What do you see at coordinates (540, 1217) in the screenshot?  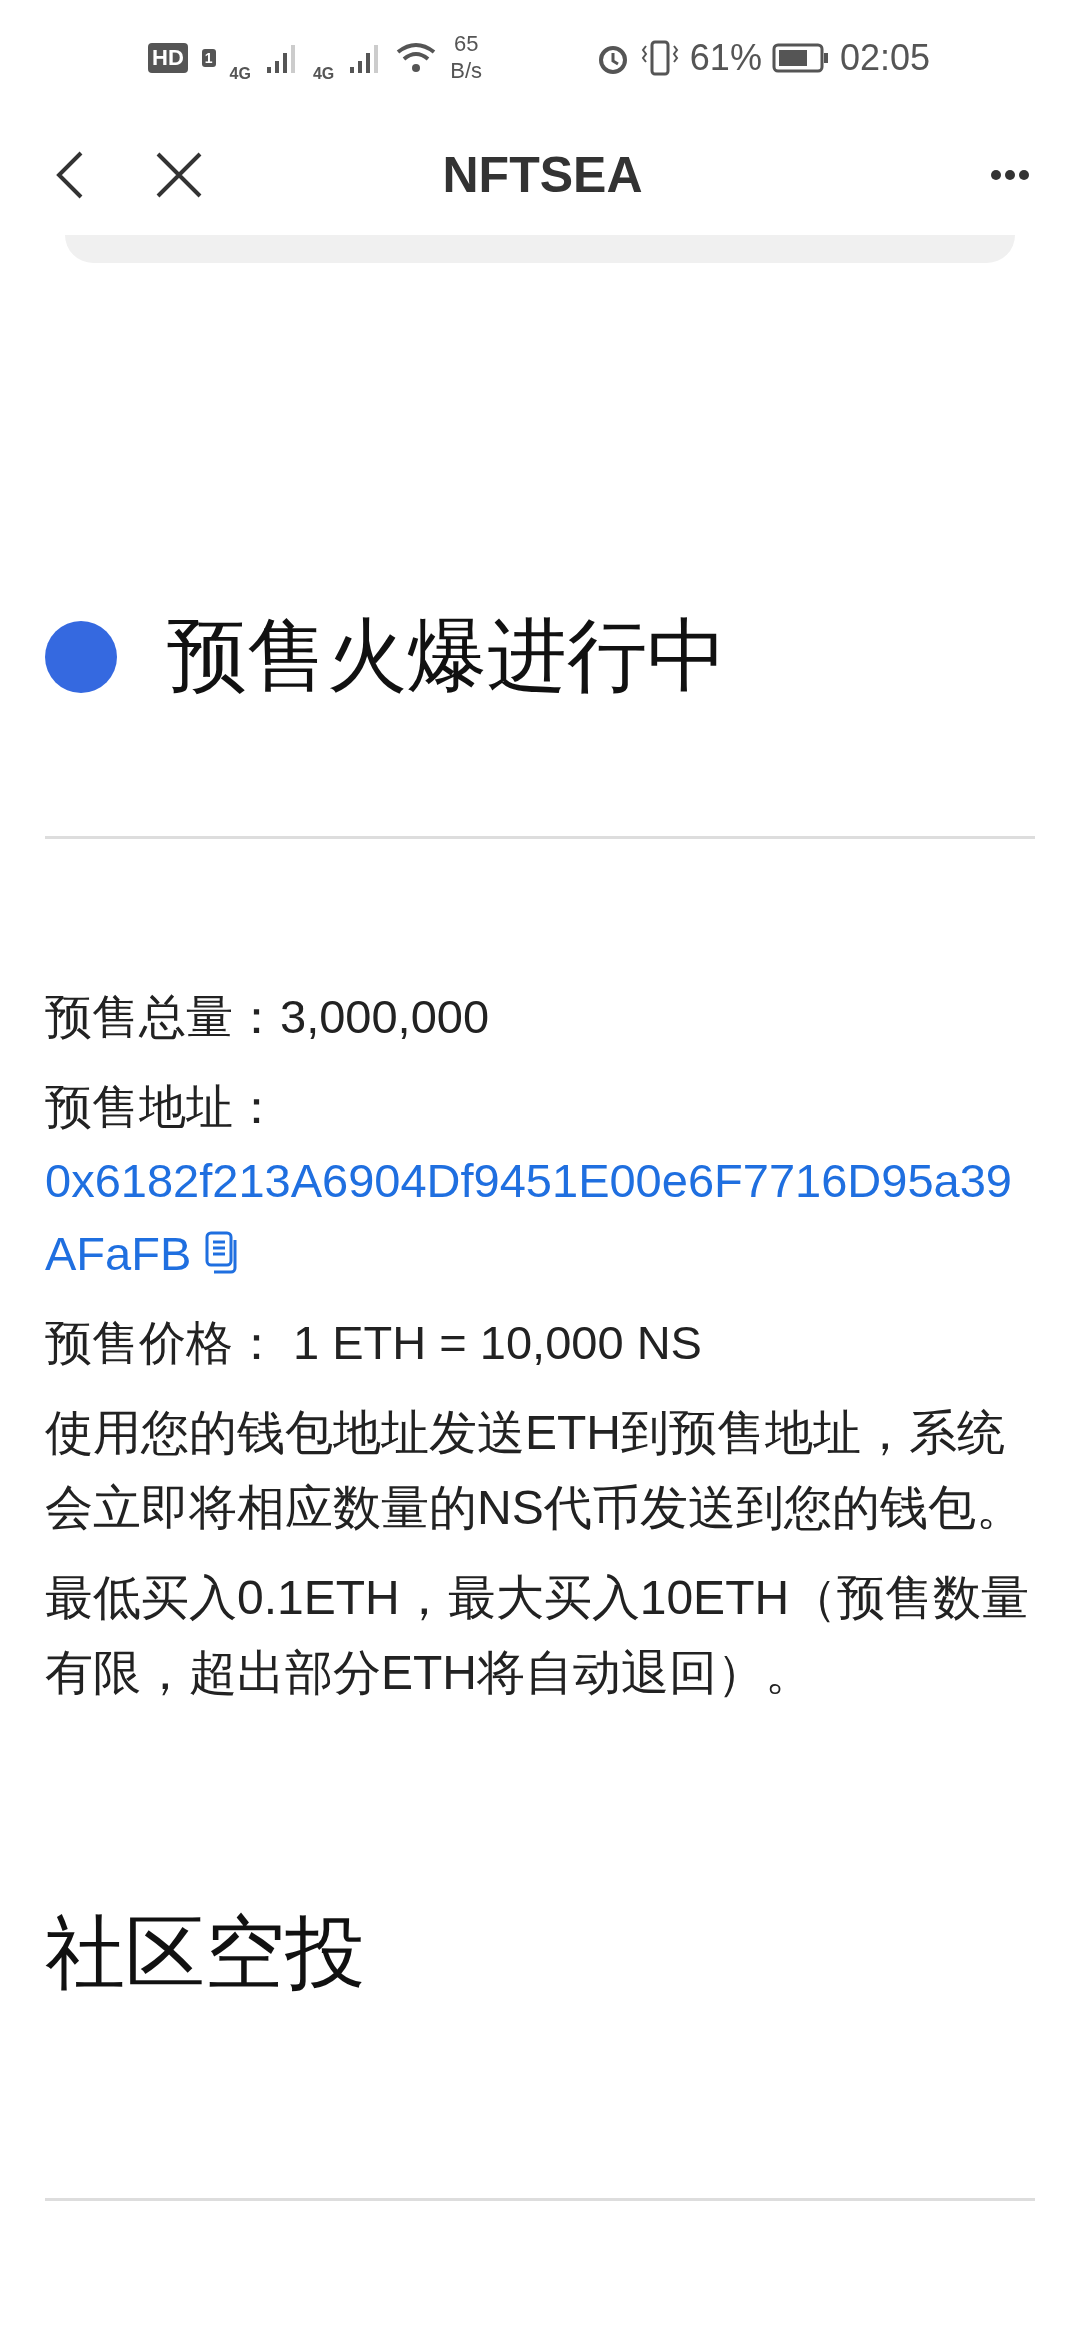 I see `address-link: 0x6182f213A6904Df9451E00e6F7716D95a39AFaFB` at bounding box center [540, 1217].